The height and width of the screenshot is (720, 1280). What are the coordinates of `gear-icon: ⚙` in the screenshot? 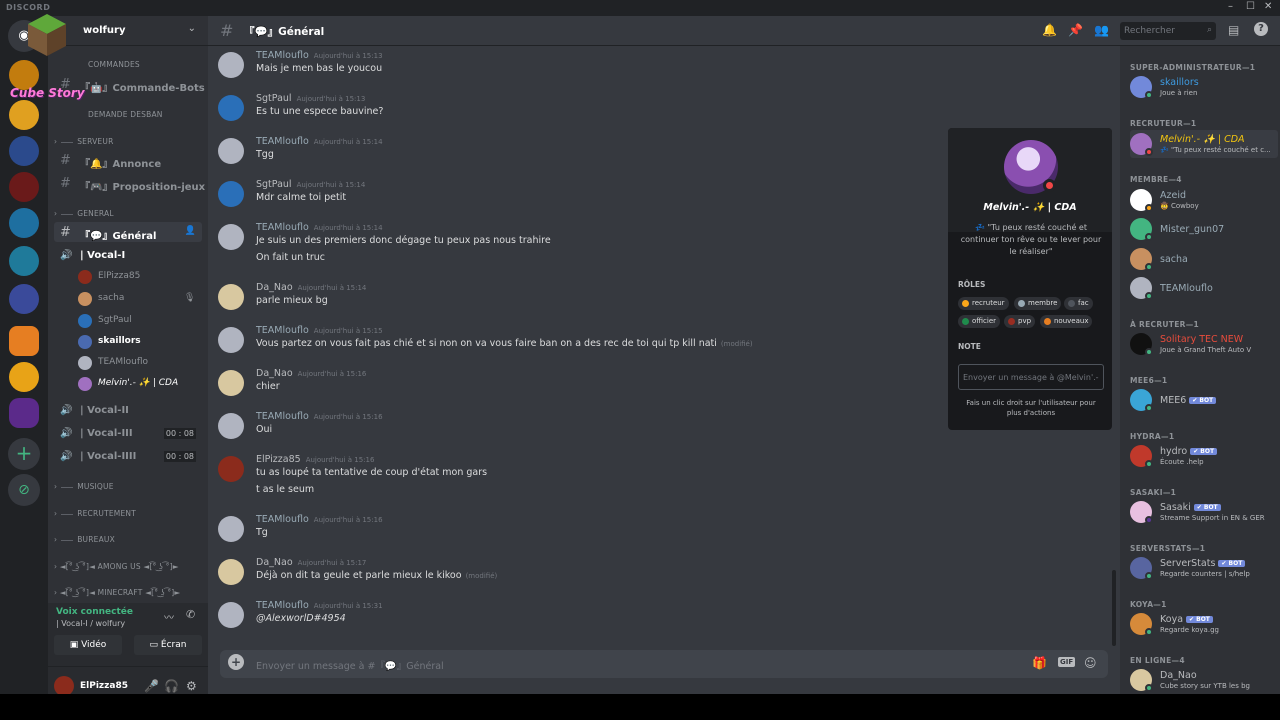 It's located at (191, 686).